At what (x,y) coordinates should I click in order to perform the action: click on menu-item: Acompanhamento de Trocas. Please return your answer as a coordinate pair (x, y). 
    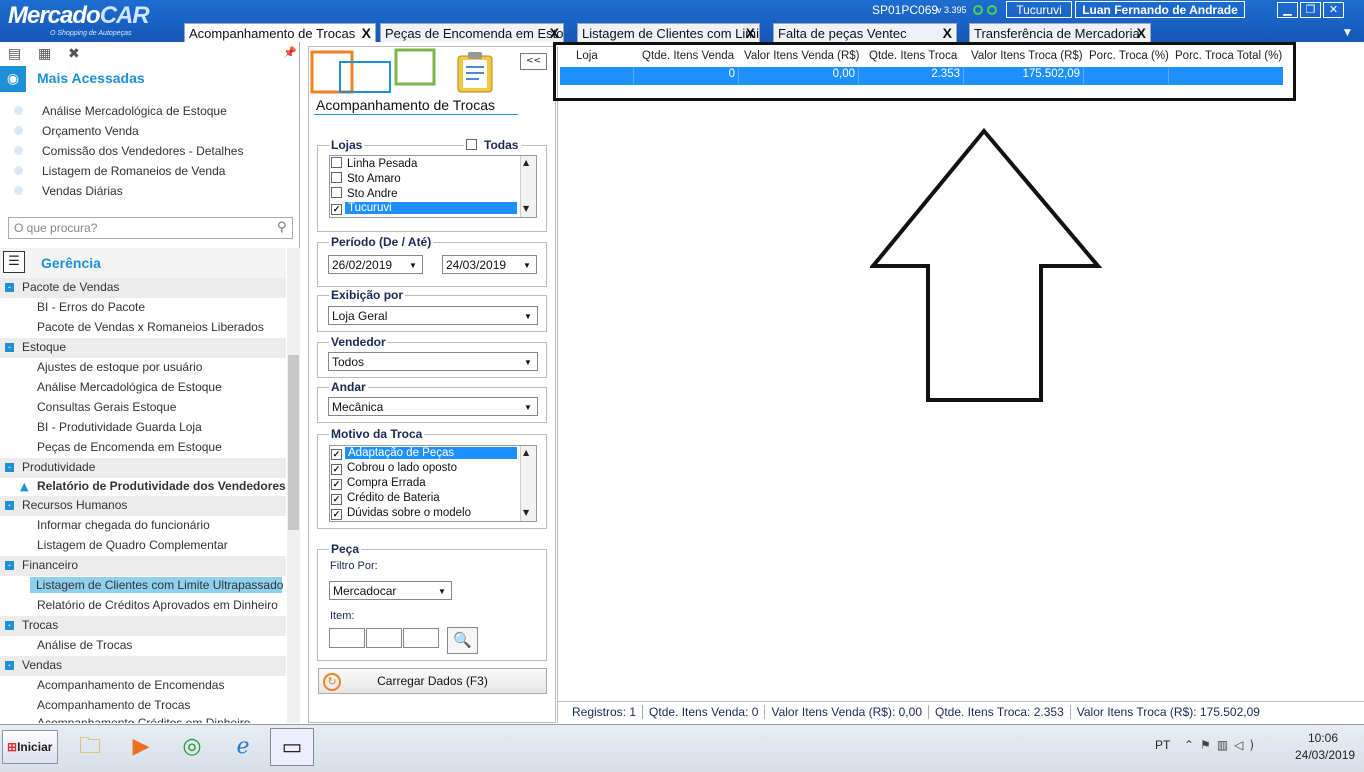
    Looking at the image, I should click on (113, 705).